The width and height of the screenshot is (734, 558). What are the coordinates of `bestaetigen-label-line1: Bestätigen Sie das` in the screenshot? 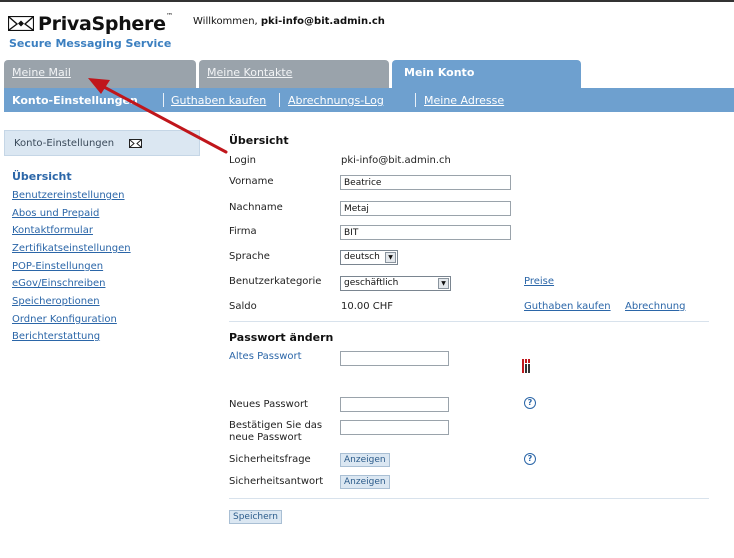 It's located at (276, 425).